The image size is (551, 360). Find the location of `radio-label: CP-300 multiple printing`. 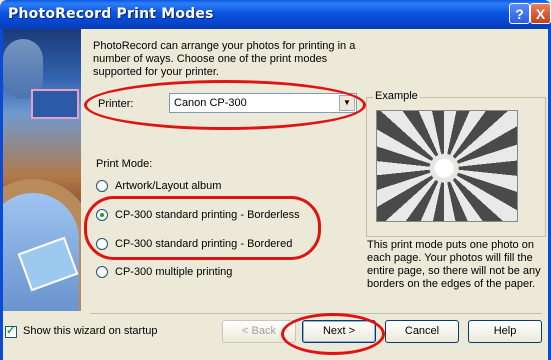

radio-label: CP-300 multiple printing is located at coordinates (174, 272).